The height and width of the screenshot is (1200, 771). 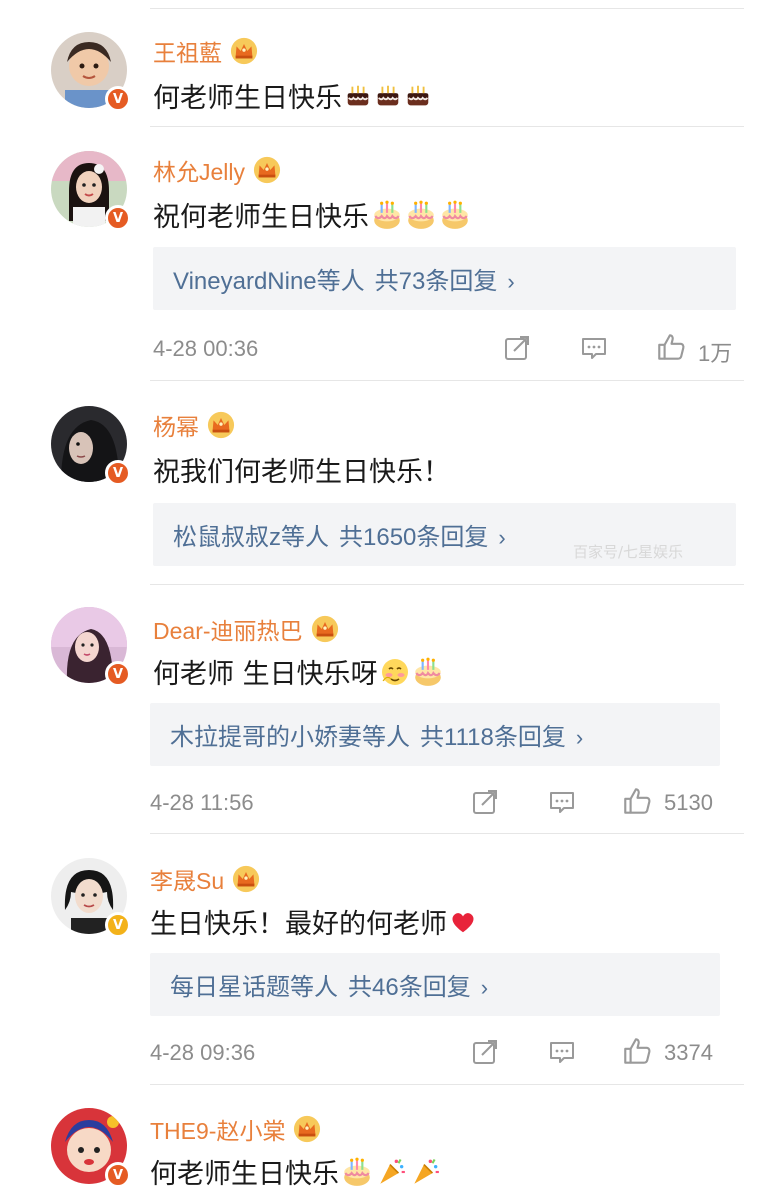 What do you see at coordinates (265, 674) in the screenshot?
I see `comment-text-content: 何老师 生日快乐呀` at bounding box center [265, 674].